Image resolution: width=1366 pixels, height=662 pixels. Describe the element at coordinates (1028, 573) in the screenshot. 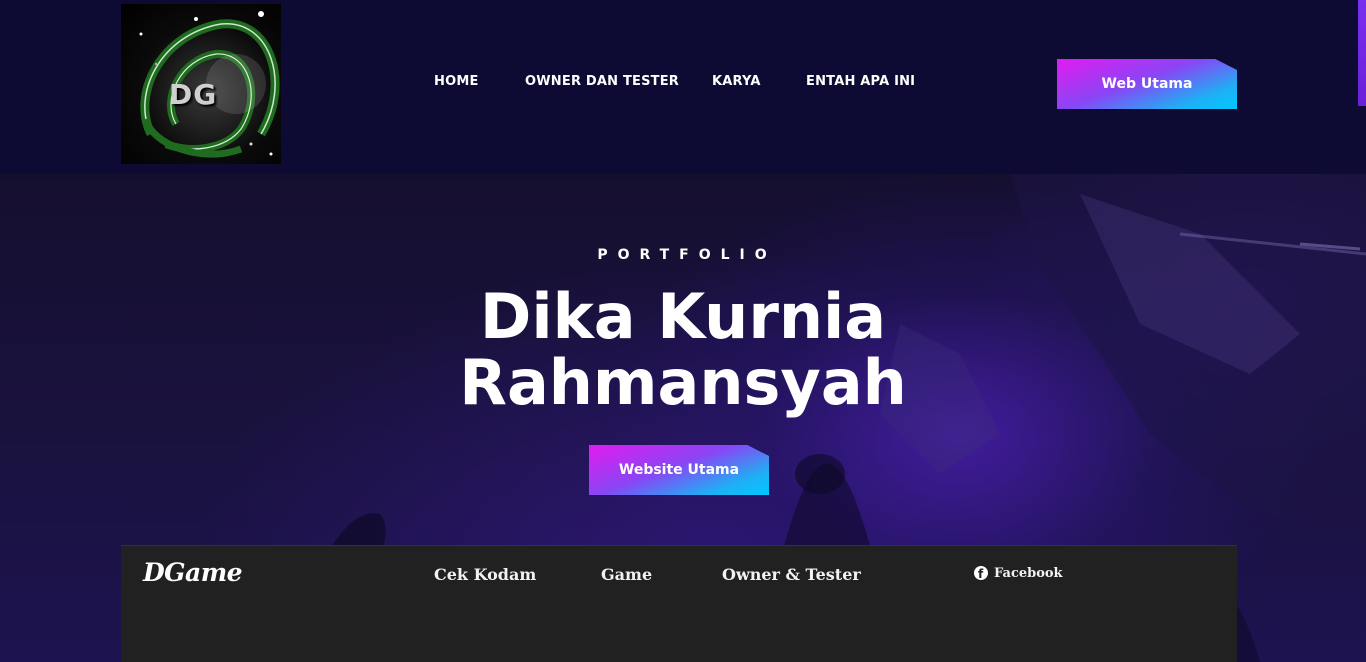

I see `facebook-label: Facebook` at that location.